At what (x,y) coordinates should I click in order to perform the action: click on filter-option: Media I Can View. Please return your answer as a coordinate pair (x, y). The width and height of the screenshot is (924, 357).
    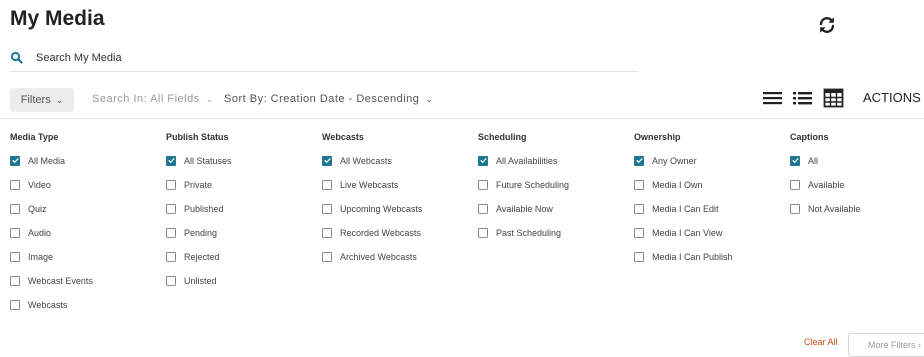
    Looking at the image, I should click on (683, 232).